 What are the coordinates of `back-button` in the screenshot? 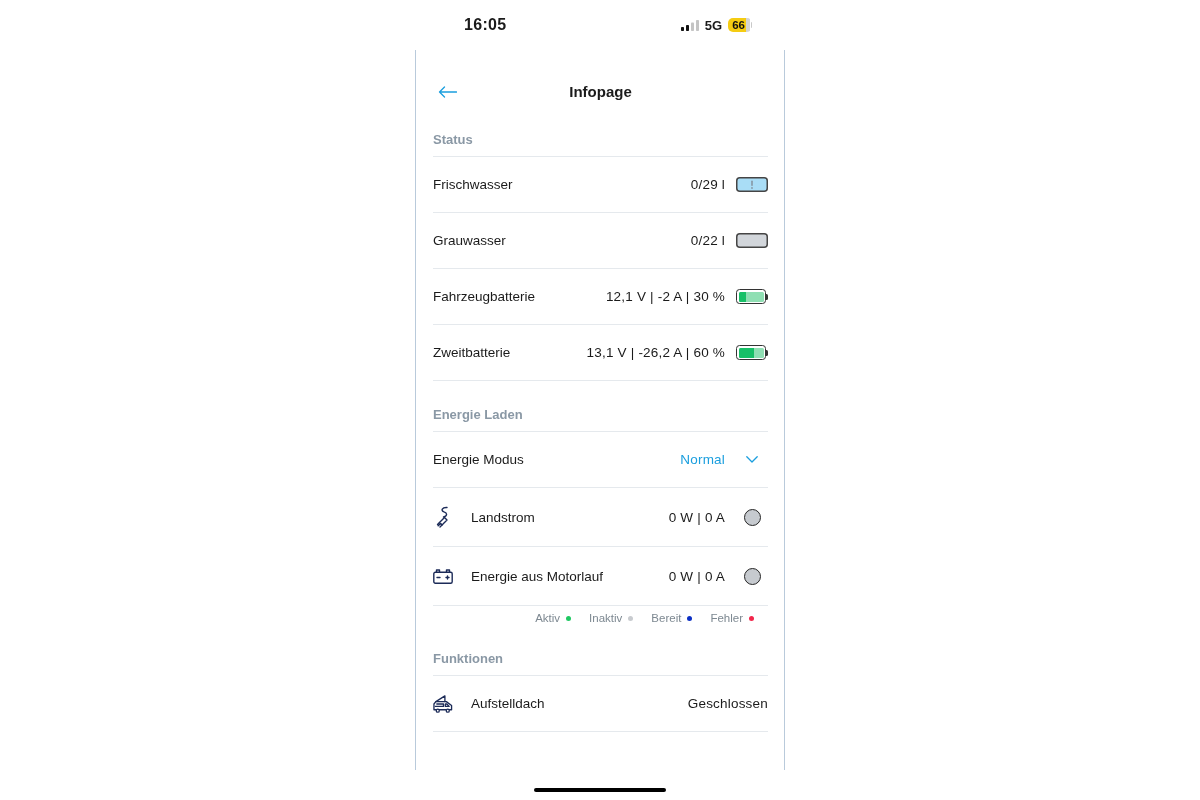 It's located at (447, 92).